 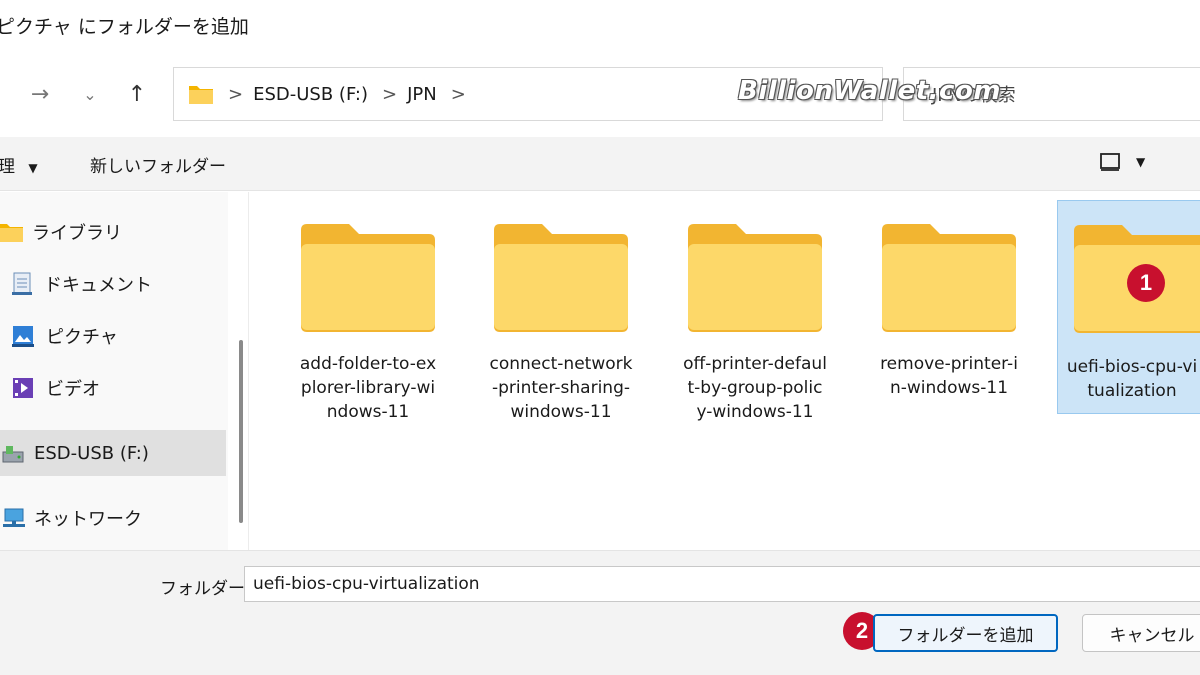 I want to click on sidebar-item-videos: ビデオ, so click(x=113, y=388).